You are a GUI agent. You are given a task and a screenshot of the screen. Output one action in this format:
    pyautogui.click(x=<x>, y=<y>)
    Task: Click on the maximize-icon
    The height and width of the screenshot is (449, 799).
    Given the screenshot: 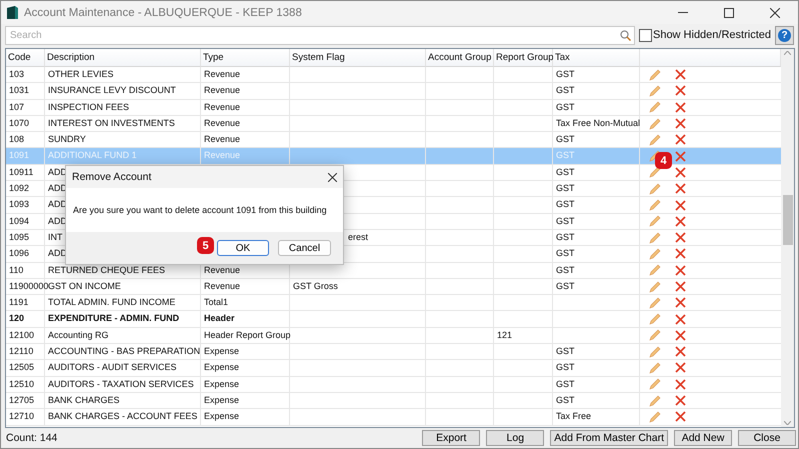 What is the action you would take?
    pyautogui.click(x=729, y=13)
    